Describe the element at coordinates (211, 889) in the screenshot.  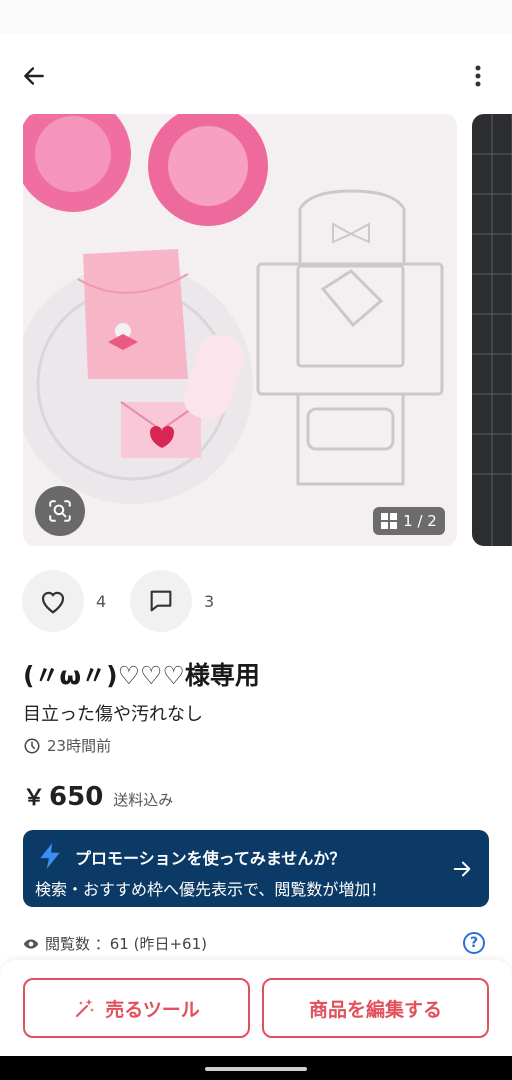
I see `promo-subtitle: 検索・おすすめ枠へ優先表示で、閲覧数が増加！` at that location.